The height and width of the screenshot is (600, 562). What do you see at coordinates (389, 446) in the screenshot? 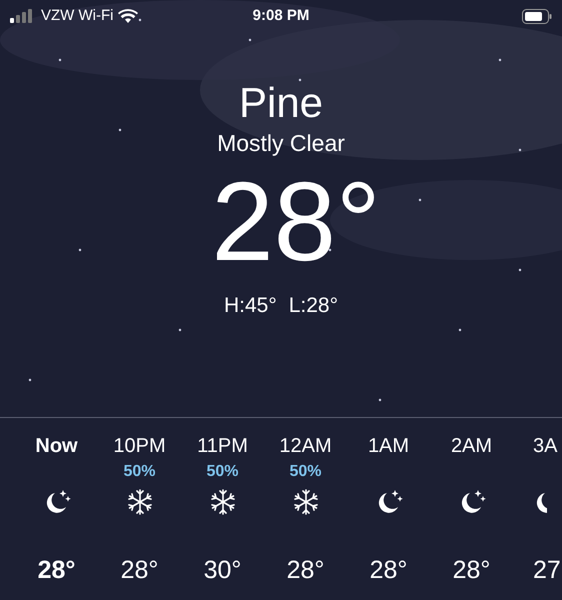
I see `hour-label: 1AM` at bounding box center [389, 446].